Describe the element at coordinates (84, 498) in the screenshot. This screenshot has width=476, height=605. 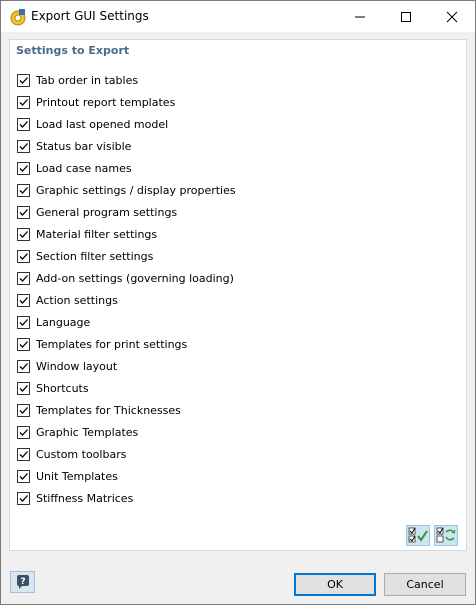
I see `checkbox-label: Stiffness Matrices` at that location.